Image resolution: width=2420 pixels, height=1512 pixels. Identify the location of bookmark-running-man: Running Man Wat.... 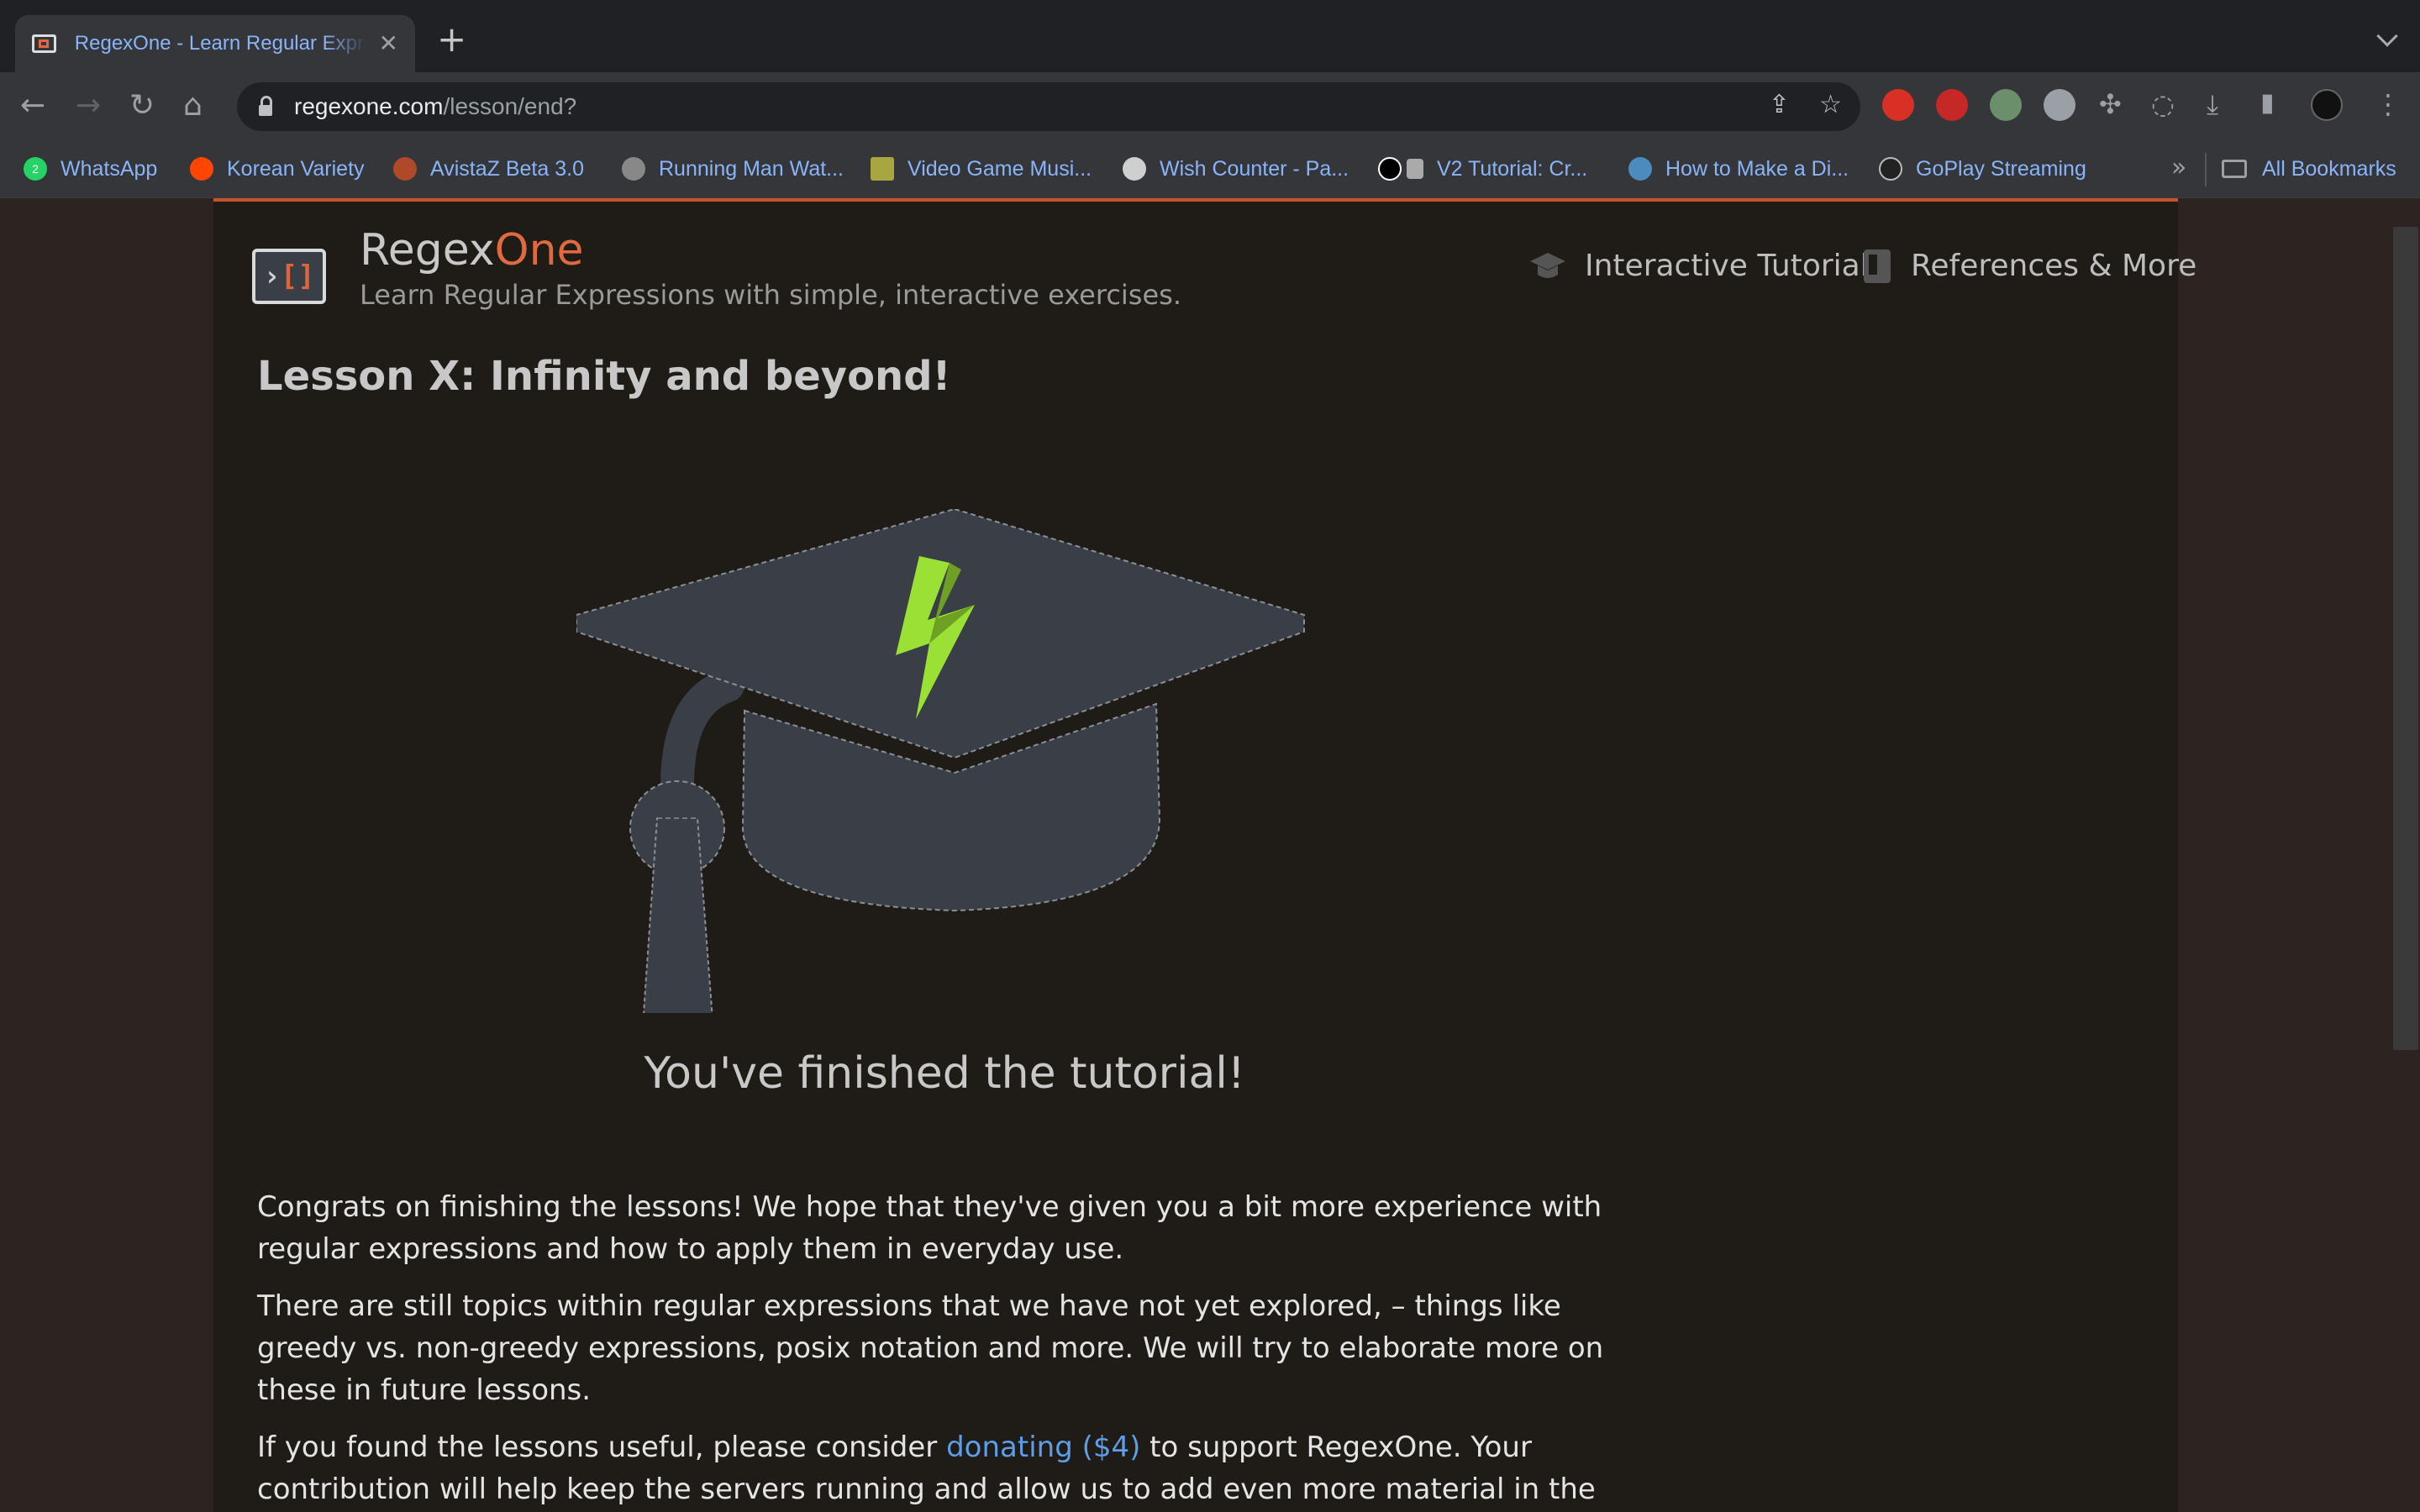
(733, 169).